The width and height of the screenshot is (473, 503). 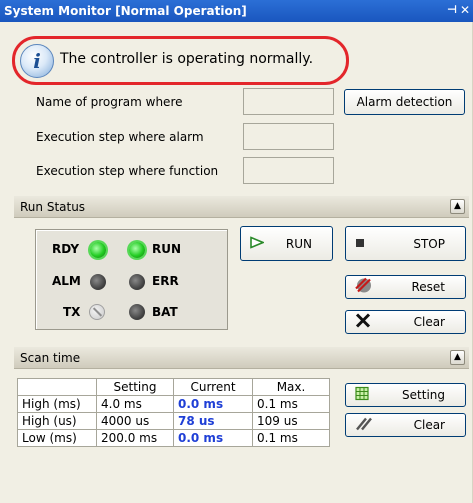 I want to click on scan-time-title: Scan time, so click(x=50, y=358).